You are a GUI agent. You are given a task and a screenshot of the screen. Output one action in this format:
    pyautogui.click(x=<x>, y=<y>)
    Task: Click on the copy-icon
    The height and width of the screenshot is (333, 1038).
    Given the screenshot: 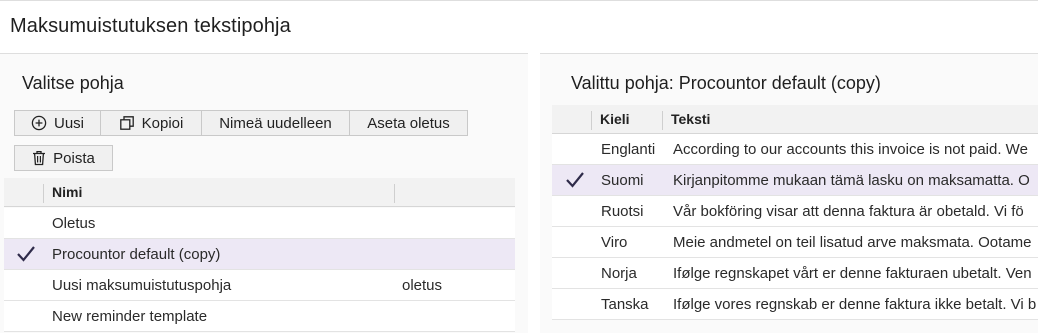 What is the action you would take?
    pyautogui.click(x=126, y=123)
    